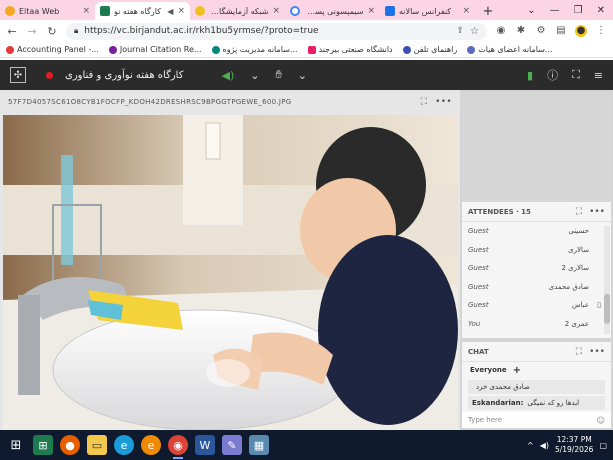  What do you see at coordinates (607, 309) in the screenshot?
I see `attendees-scrollbar-thumb` at bounding box center [607, 309].